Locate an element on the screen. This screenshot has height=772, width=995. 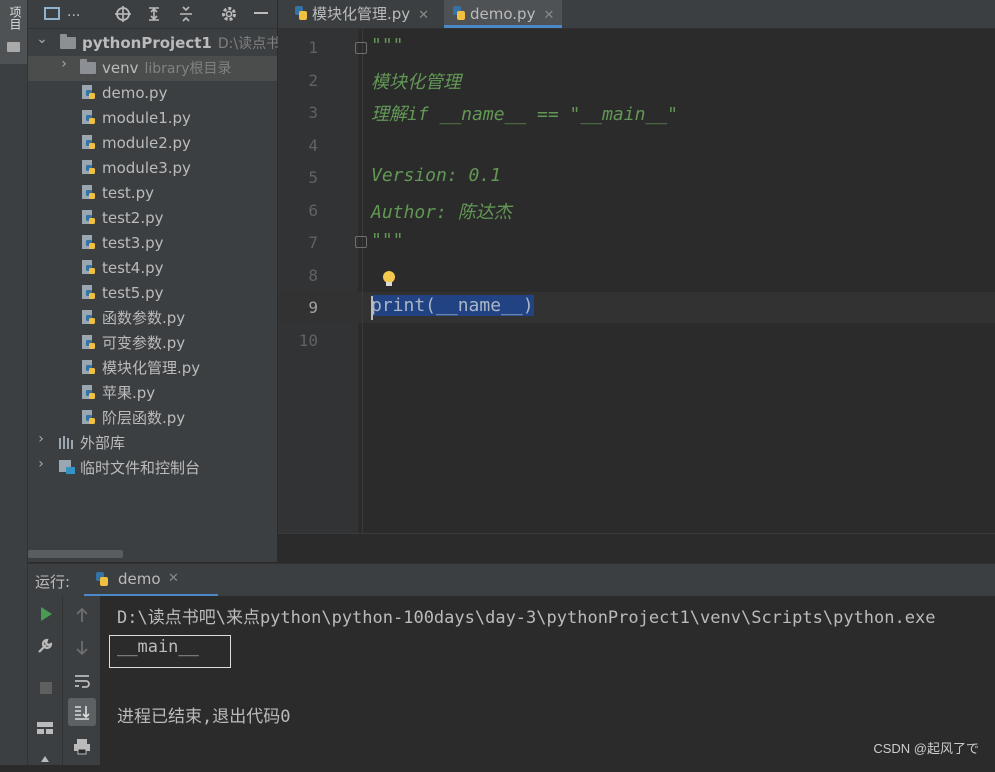
code-line-7: """ is located at coordinates (387, 240).